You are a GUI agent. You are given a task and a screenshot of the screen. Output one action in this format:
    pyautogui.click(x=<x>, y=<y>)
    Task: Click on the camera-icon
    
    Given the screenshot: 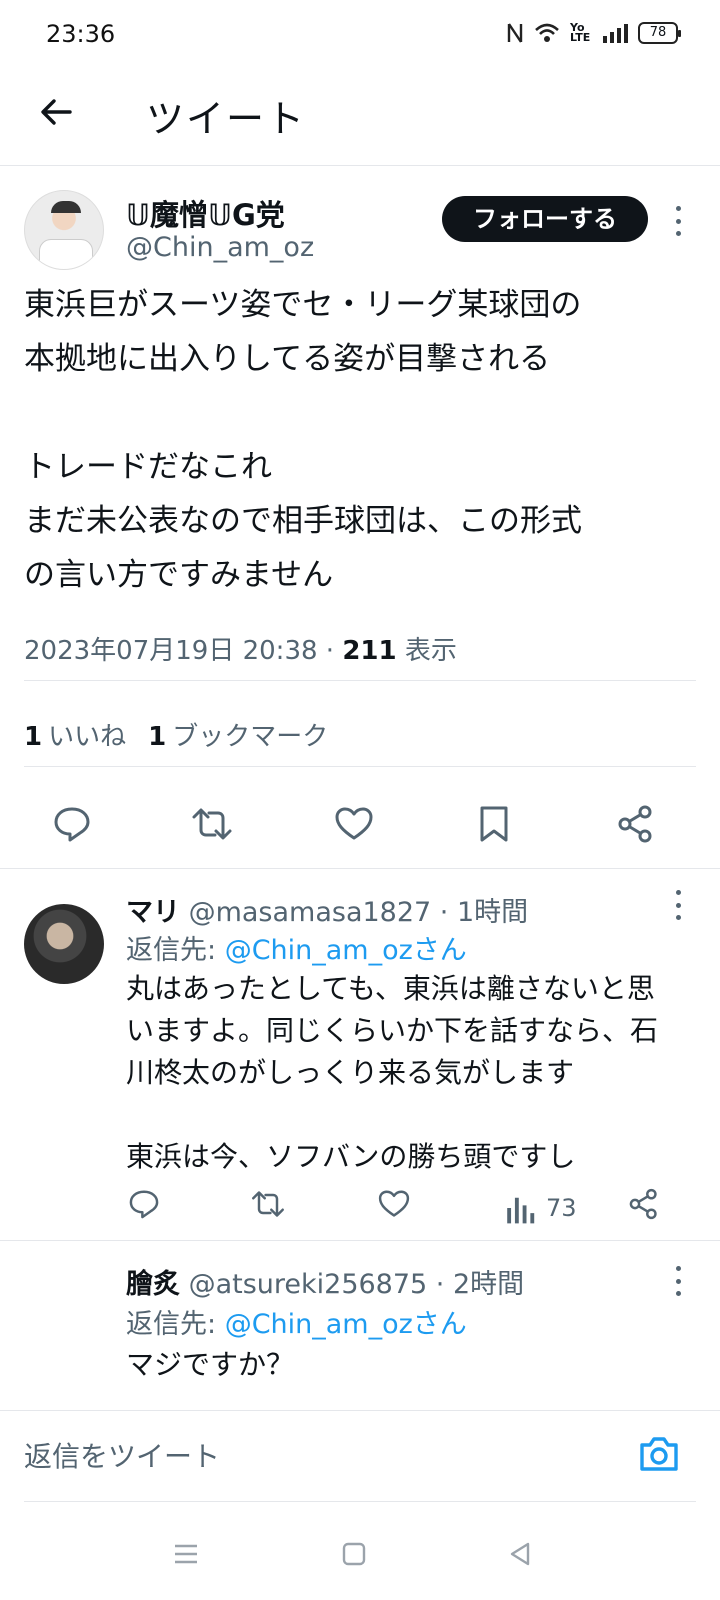 What is the action you would take?
    pyautogui.click(x=659, y=1454)
    